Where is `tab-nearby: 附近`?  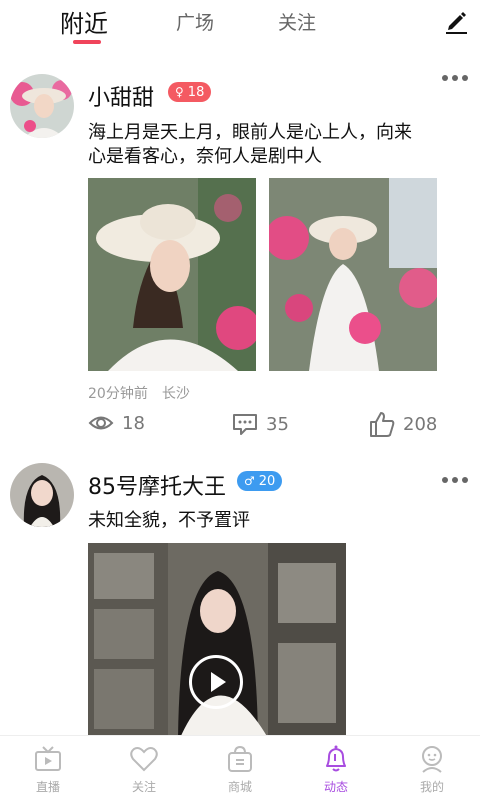 tab-nearby: 附近 is located at coordinates (84, 21).